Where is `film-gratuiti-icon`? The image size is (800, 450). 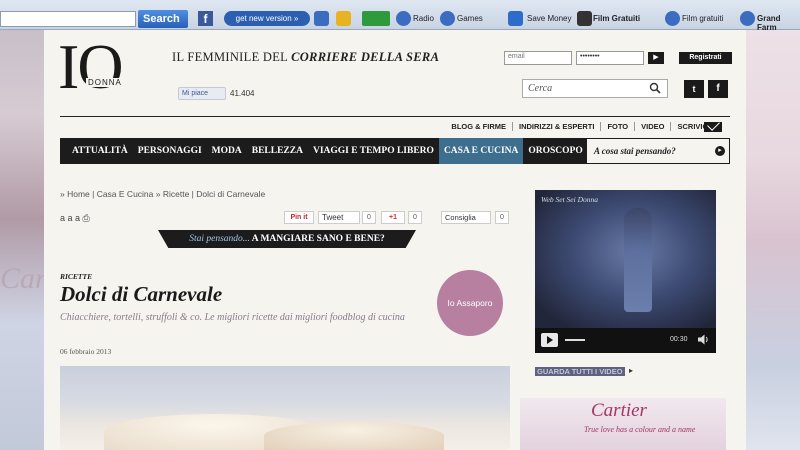
film-gratuiti-icon is located at coordinates (672, 18).